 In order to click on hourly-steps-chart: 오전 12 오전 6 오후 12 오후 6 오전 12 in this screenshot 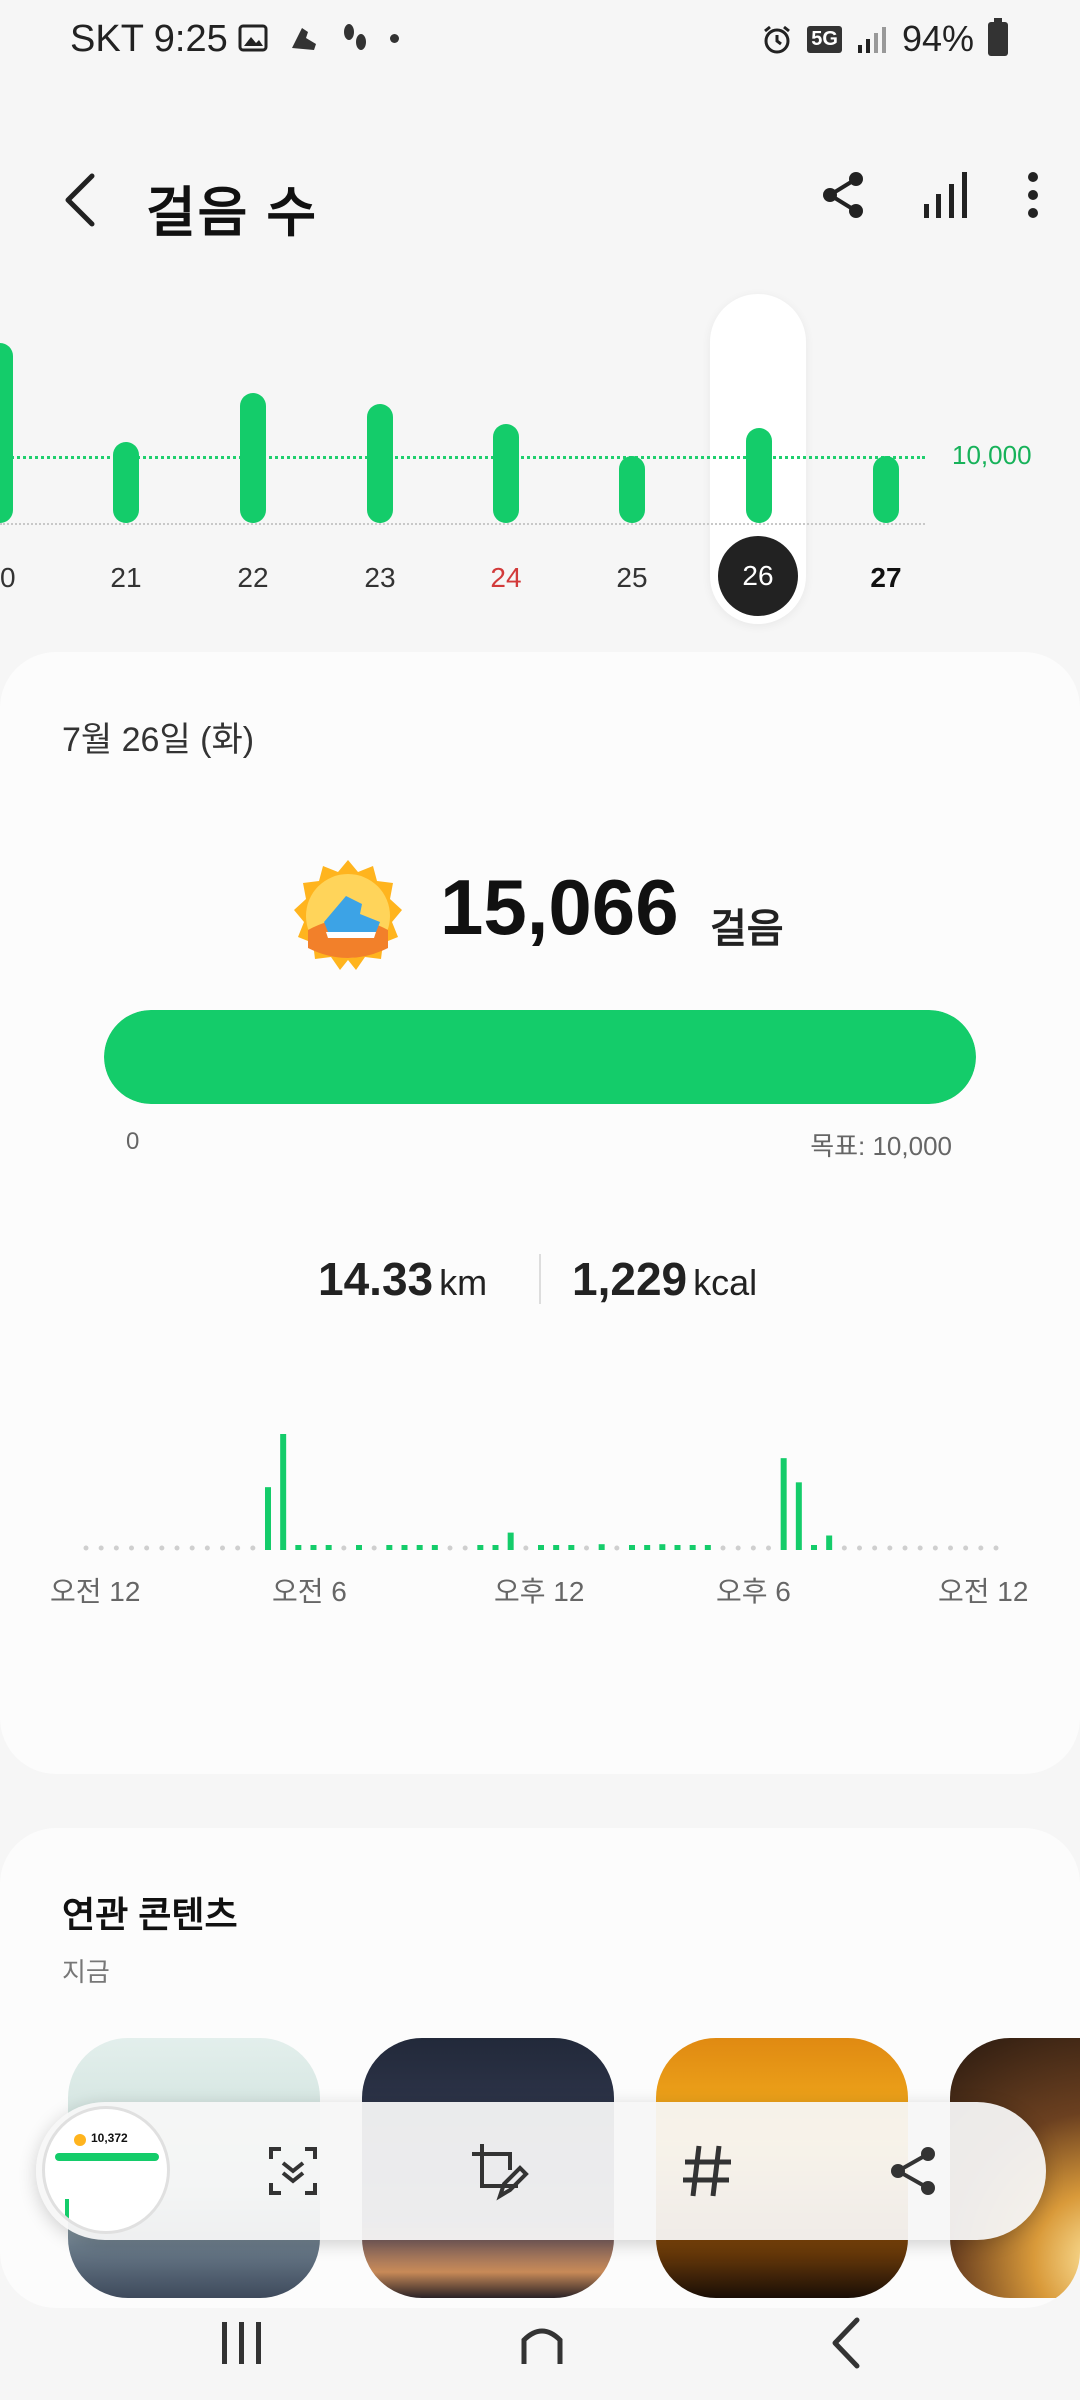, I will do `click(540, 1542)`.